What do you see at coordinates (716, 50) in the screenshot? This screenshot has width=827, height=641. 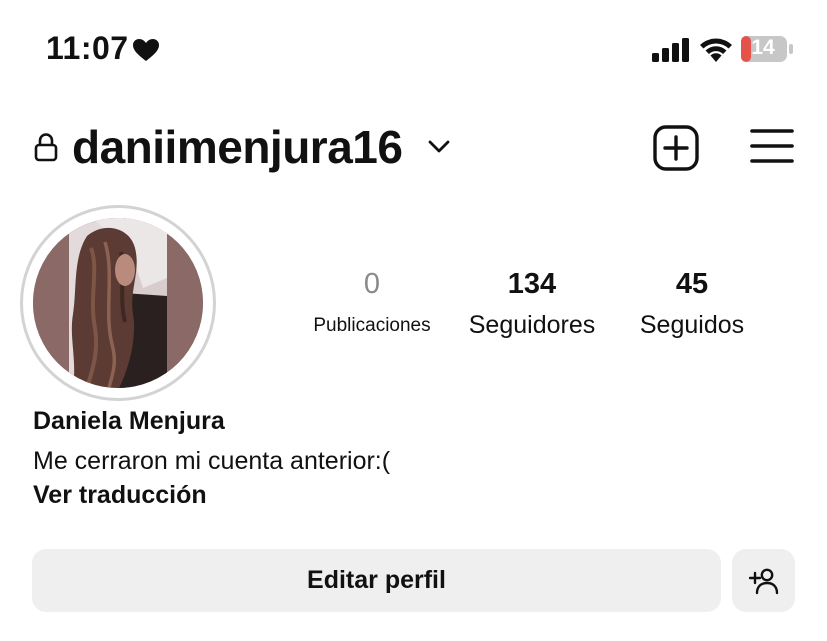 I see `wifi-icon` at bounding box center [716, 50].